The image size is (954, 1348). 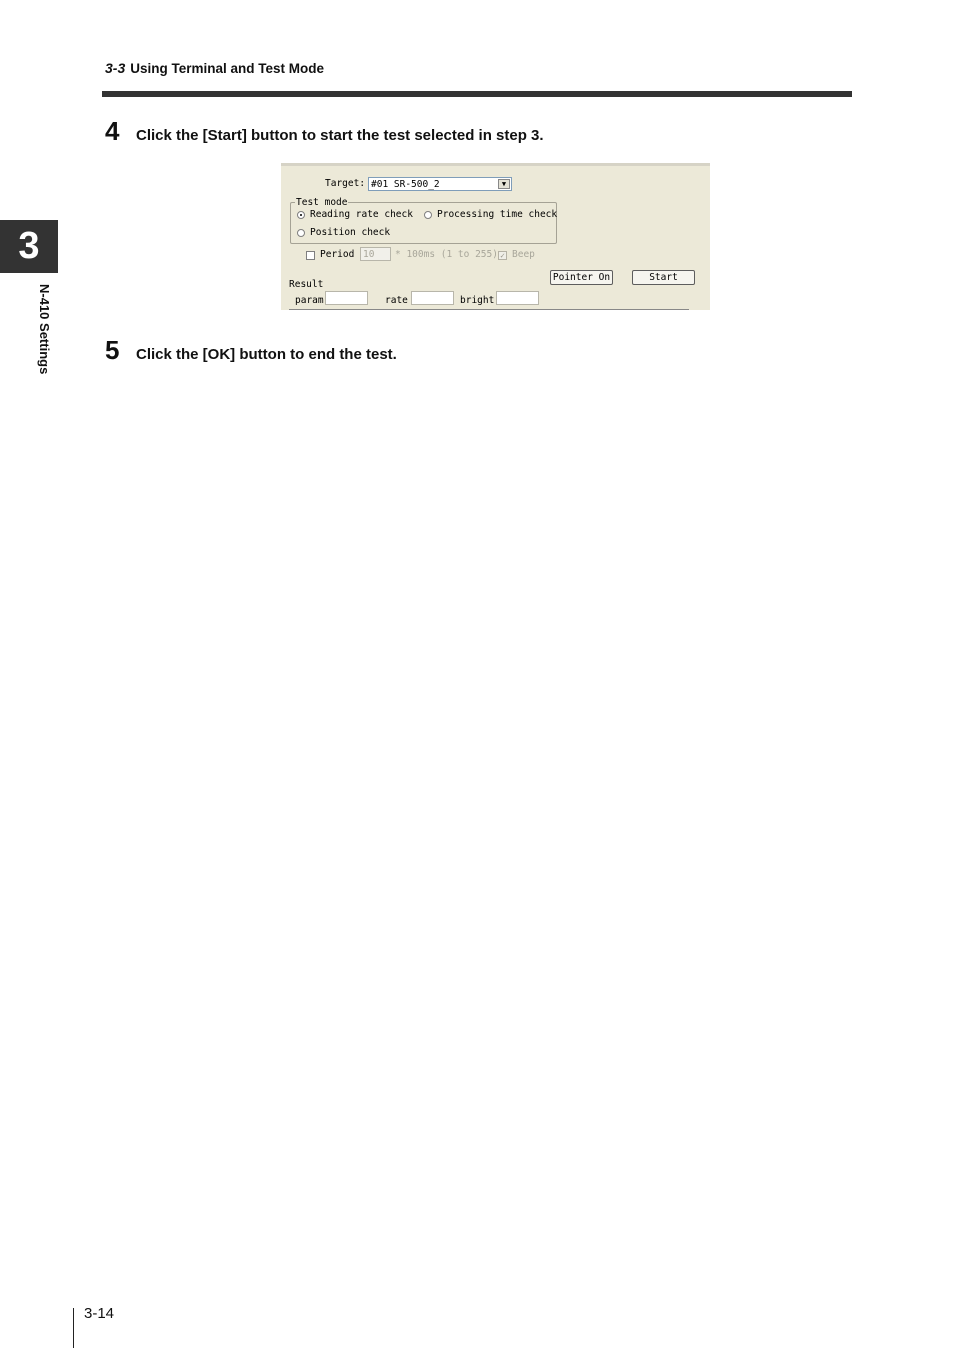 What do you see at coordinates (489, 309) in the screenshot?
I see `dialog-bottom-border` at bounding box center [489, 309].